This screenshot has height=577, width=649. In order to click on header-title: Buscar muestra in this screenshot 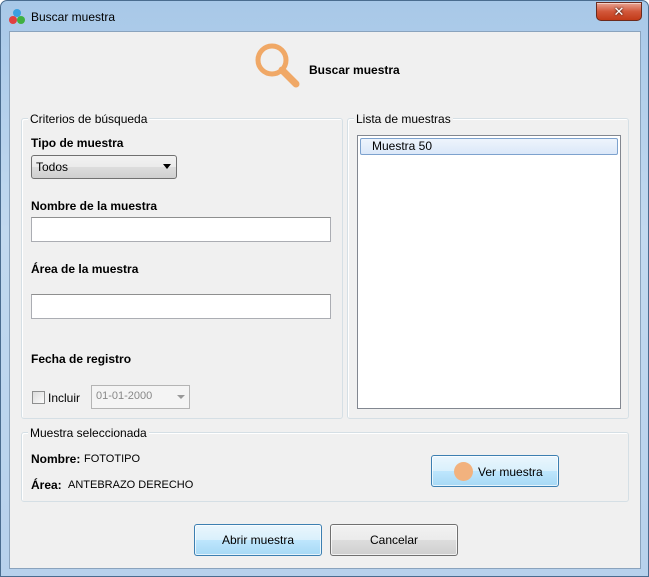, I will do `click(354, 70)`.